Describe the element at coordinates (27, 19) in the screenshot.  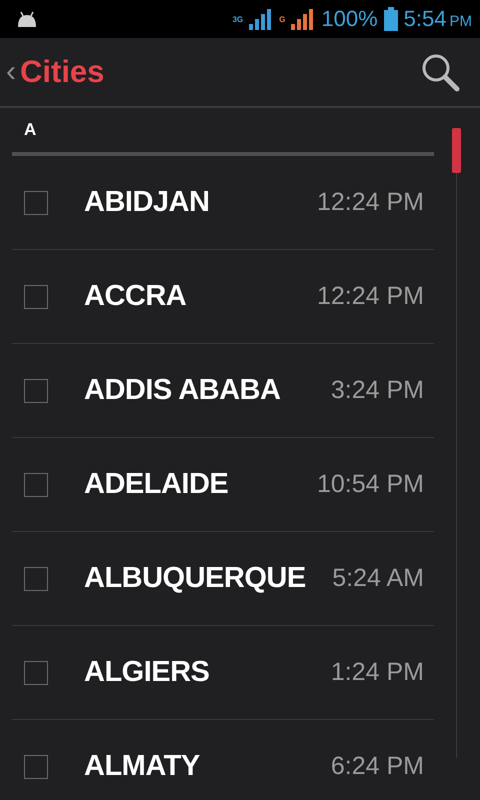
I see `android-icon` at that location.